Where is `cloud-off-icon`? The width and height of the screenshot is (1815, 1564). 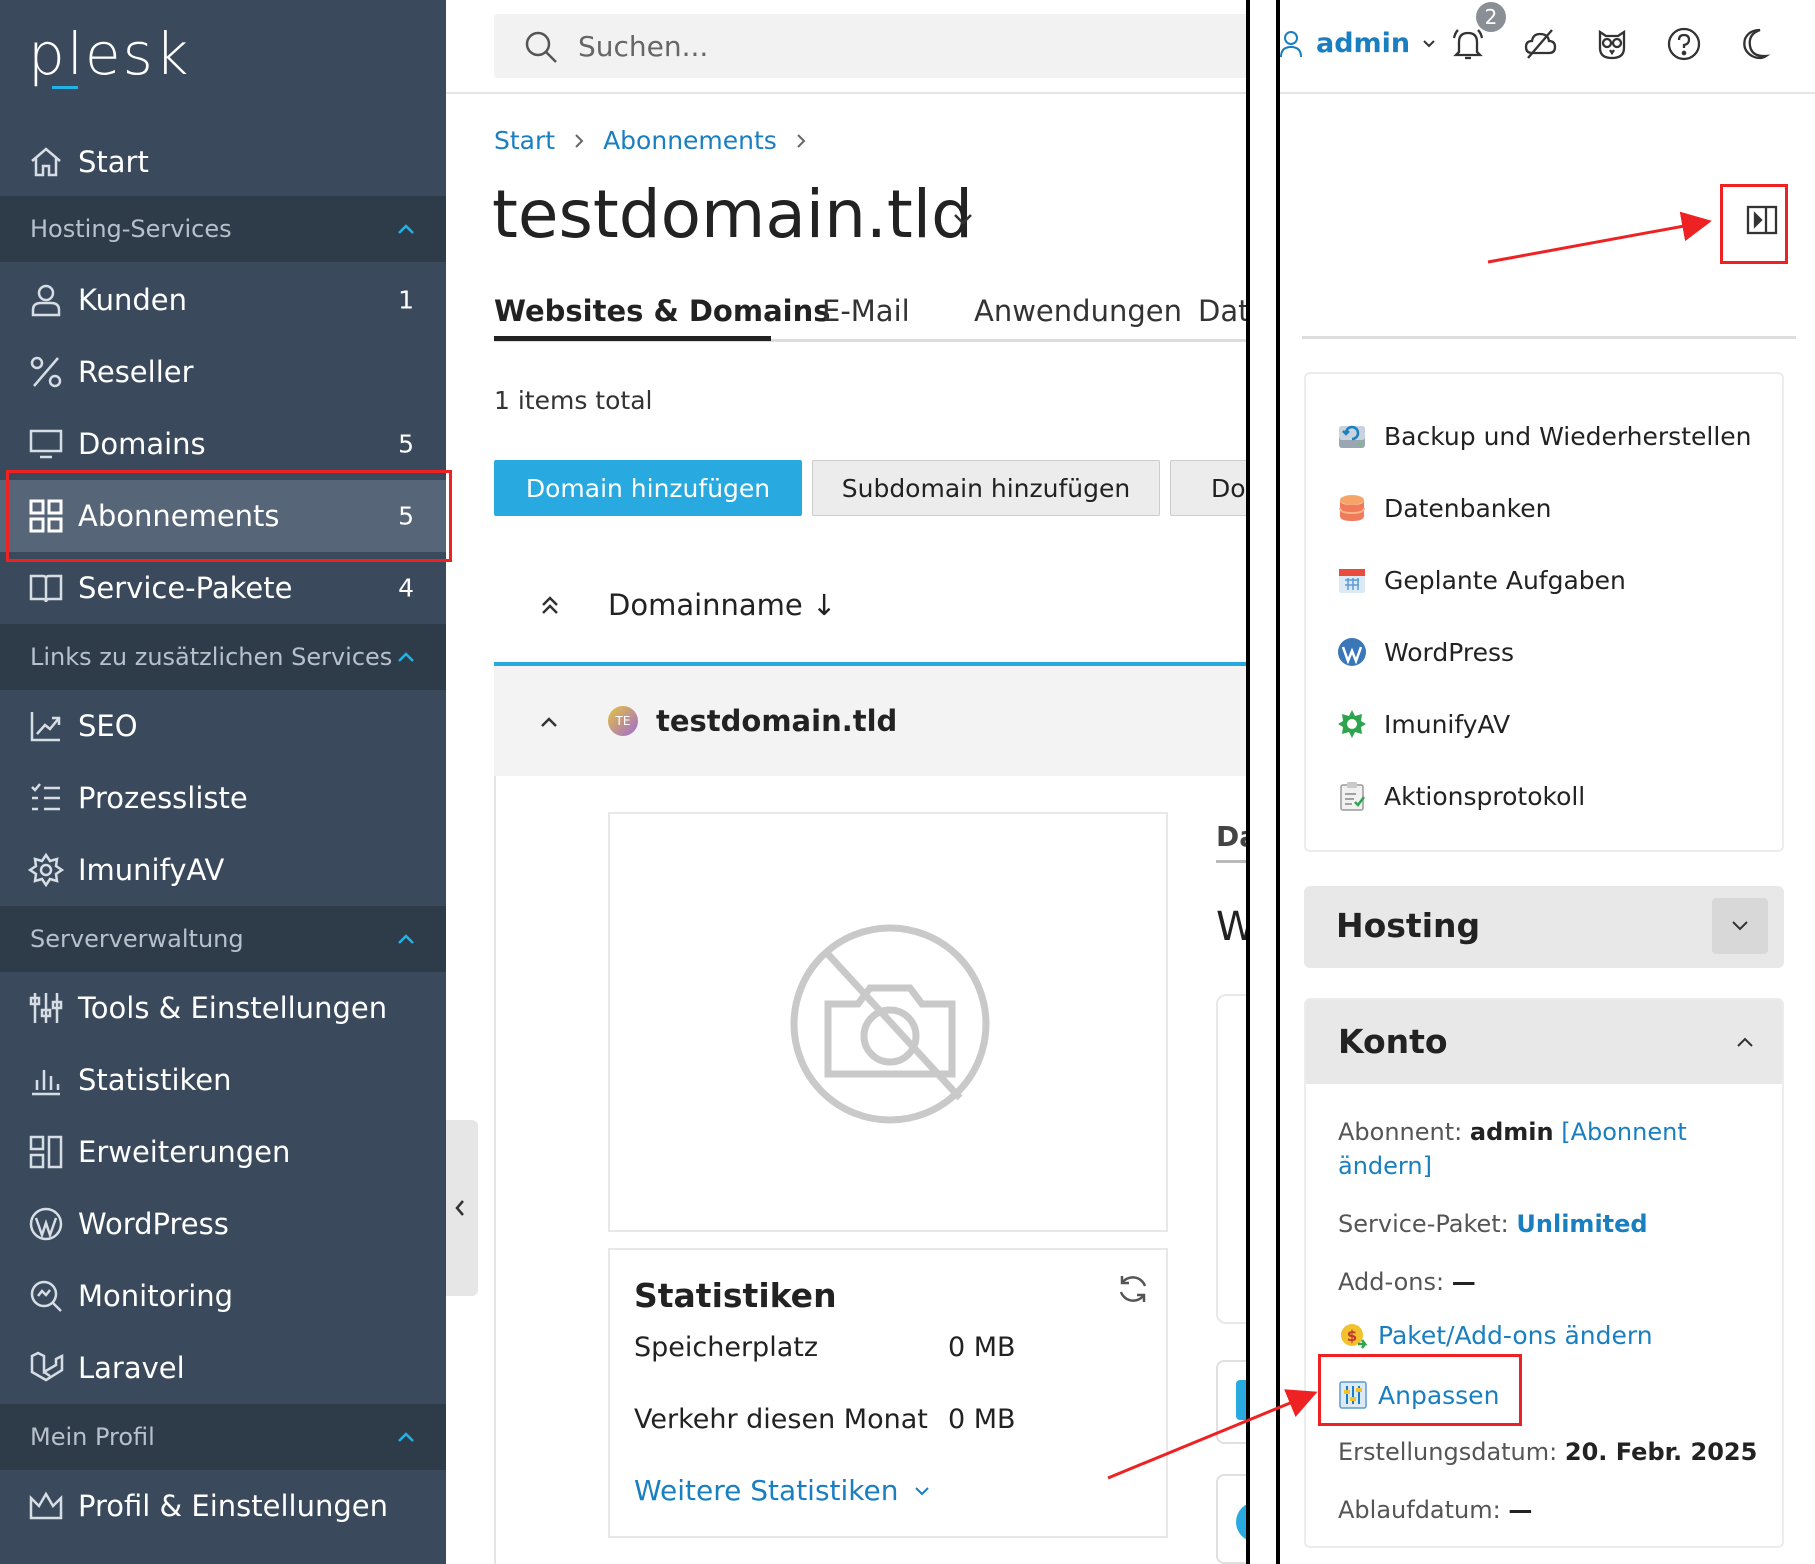 cloud-off-icon is located at coordinates (1540, 44).